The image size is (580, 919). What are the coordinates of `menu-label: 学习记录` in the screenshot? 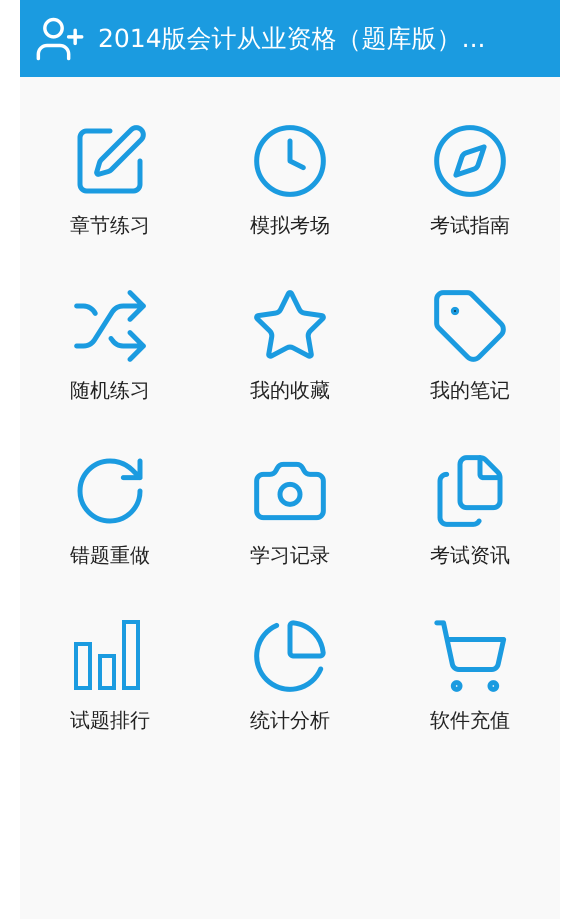 It's located at (290, 555).